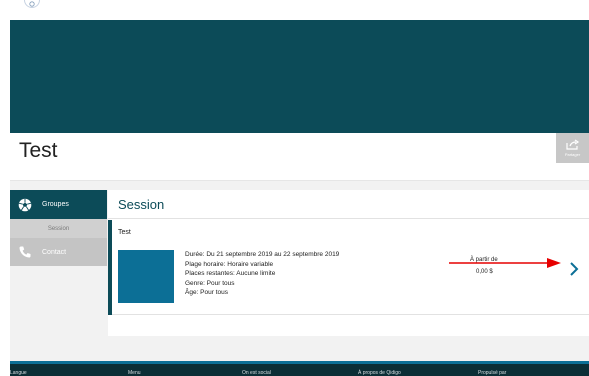  Describe the element at coordinates (141, 204) in the screenshot. I see `section-title: Session` at that location.